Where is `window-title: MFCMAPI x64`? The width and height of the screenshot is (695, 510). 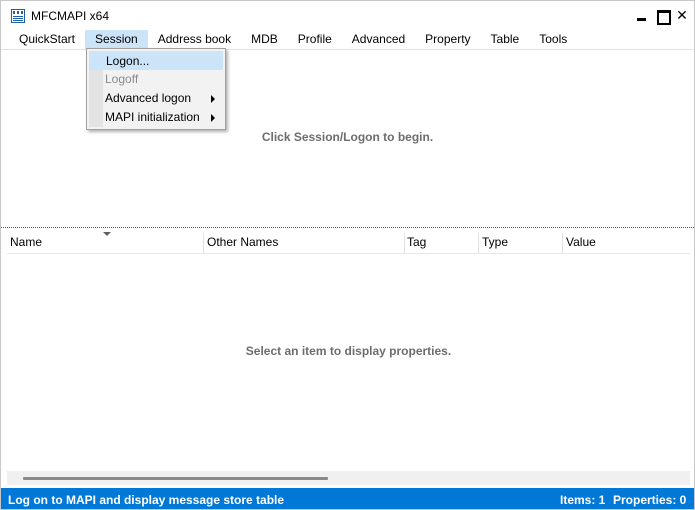 window-title: MFCMAPI x64 is located at coordinates (70, 16).